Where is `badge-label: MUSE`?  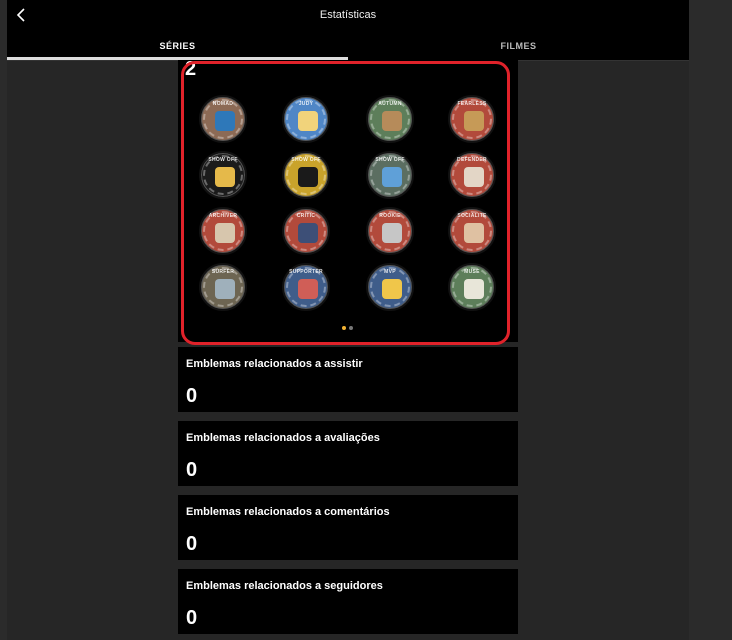 badge-label: MUSE is located at coordinates (472, 272).